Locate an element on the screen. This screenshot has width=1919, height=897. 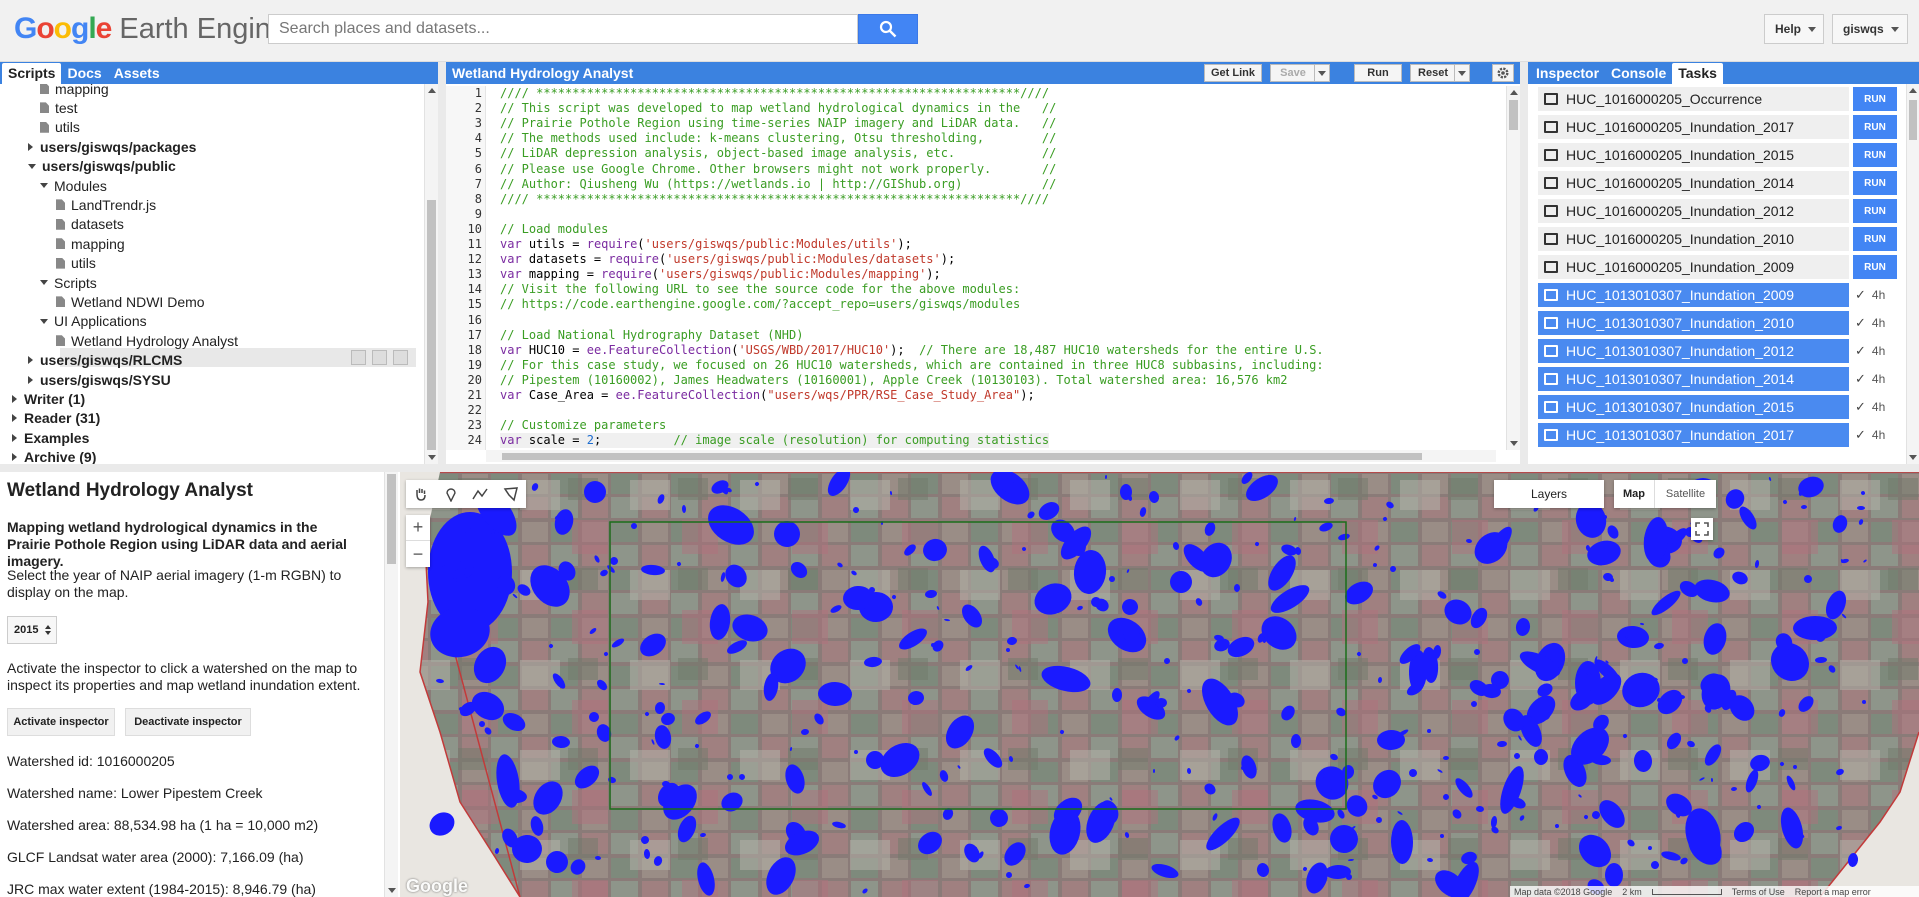
search-button is located at coordinates (888, 29).